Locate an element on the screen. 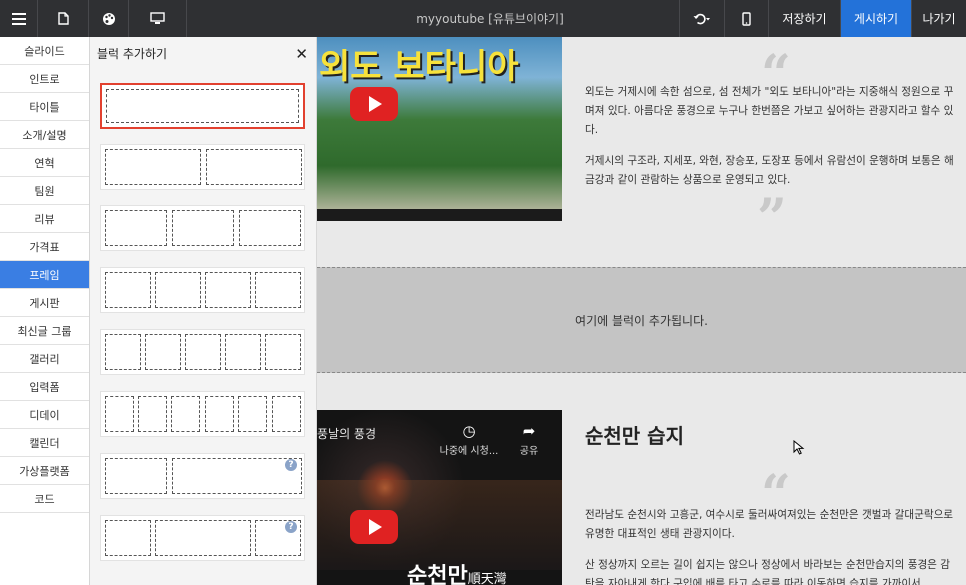  theme-button is located at coordinates (109, 18).